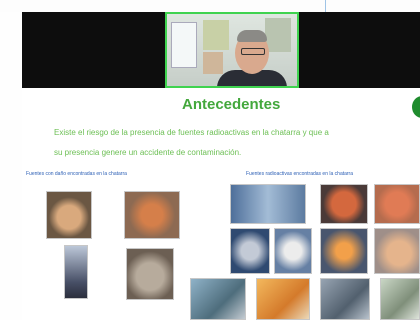 The image size is (420, 320). Describe the element at coordinates (416, 107) in the screenshot. I see `logo-icon` at that location.